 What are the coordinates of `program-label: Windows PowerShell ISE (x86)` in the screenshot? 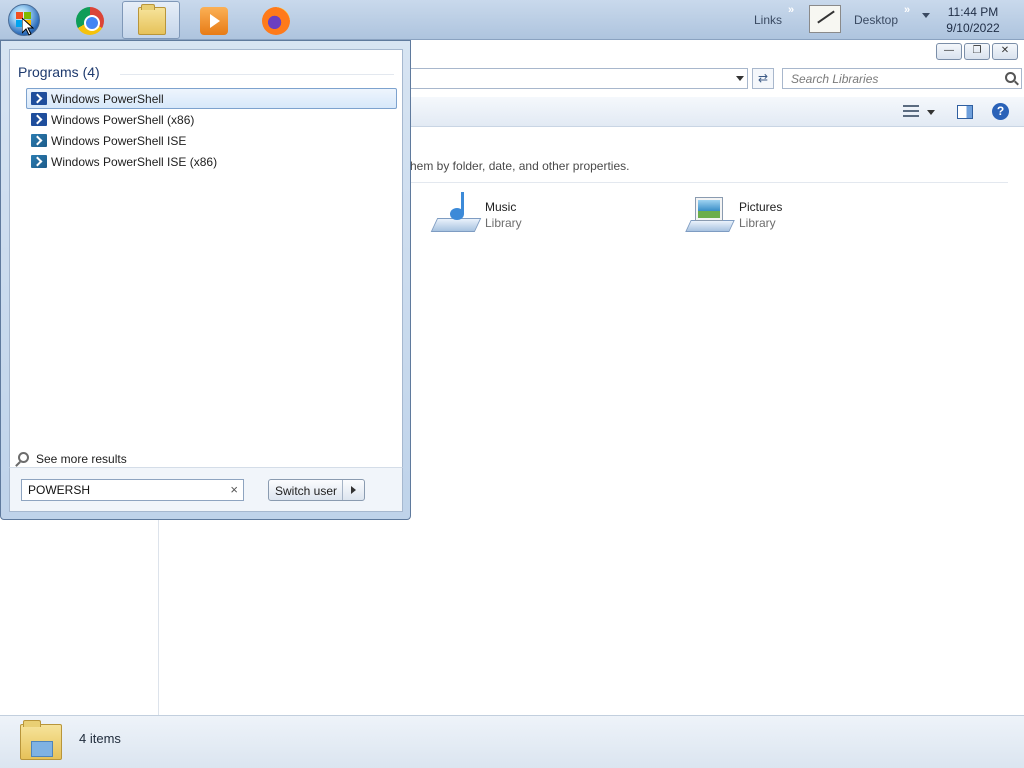 It's located at (134, 162).